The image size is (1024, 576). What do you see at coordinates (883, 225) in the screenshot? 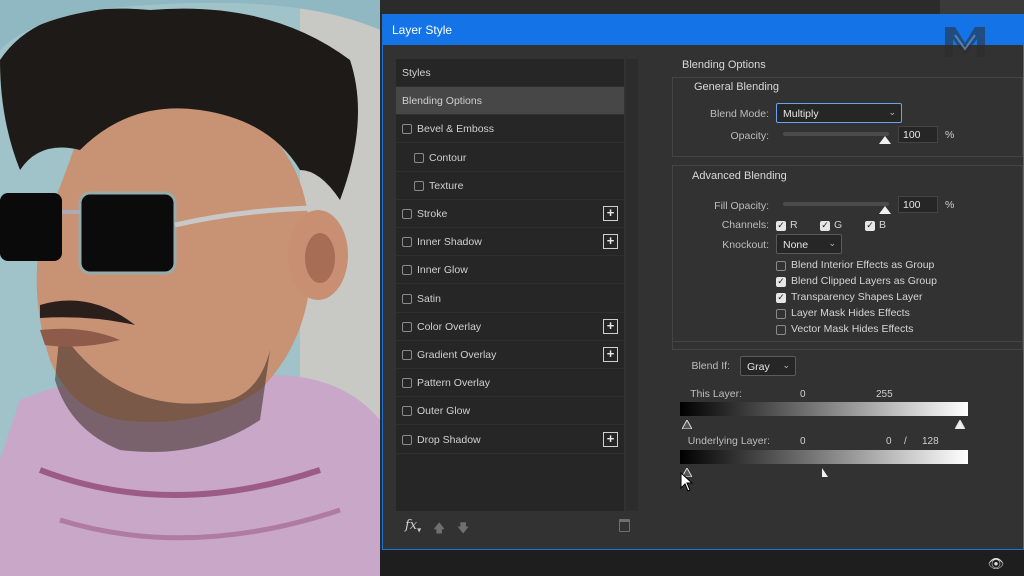
I see `channel-b-label: B` at bounding box center [883, 225].